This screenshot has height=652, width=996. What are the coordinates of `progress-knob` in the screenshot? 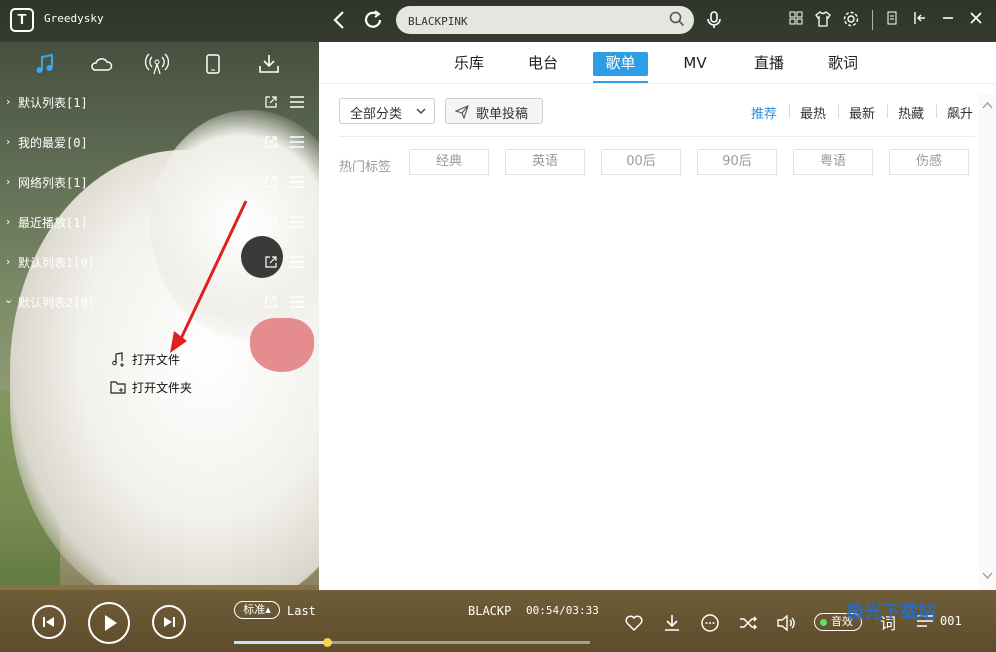 It's located at (327, 642).